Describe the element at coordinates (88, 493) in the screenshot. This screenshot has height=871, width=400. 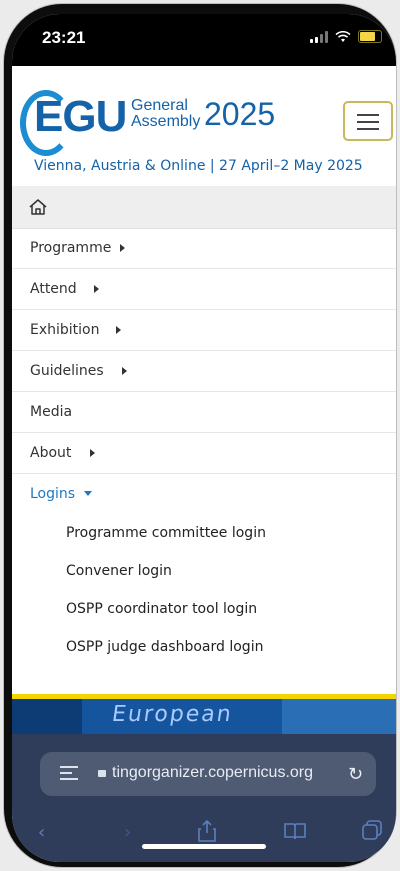
I see `caret-down-icon` at that location.